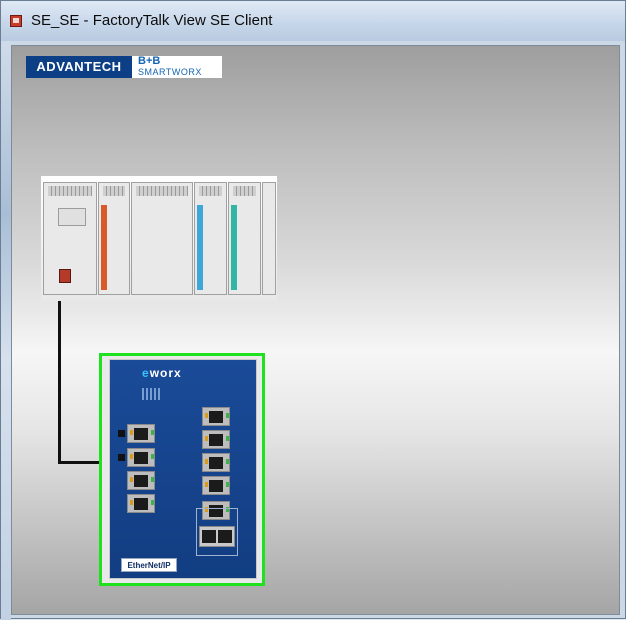 Image resolution: width=626 pixels, height=620 pixels. I want to click on switch-brand: eworx, so click(162, 373).